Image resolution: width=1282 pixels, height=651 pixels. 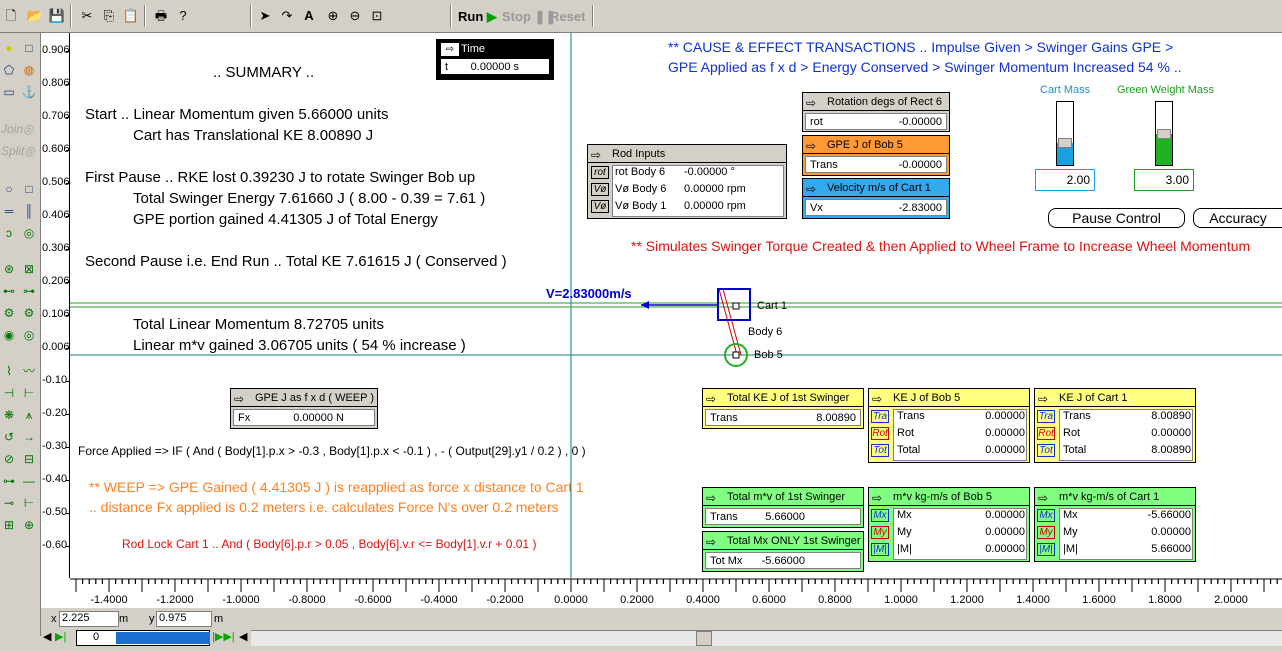 What do you see at coordinates (1116, 218) in the screenshot?
I see `pause-control-button: Pause Control` at bounding box center [1116, 218].